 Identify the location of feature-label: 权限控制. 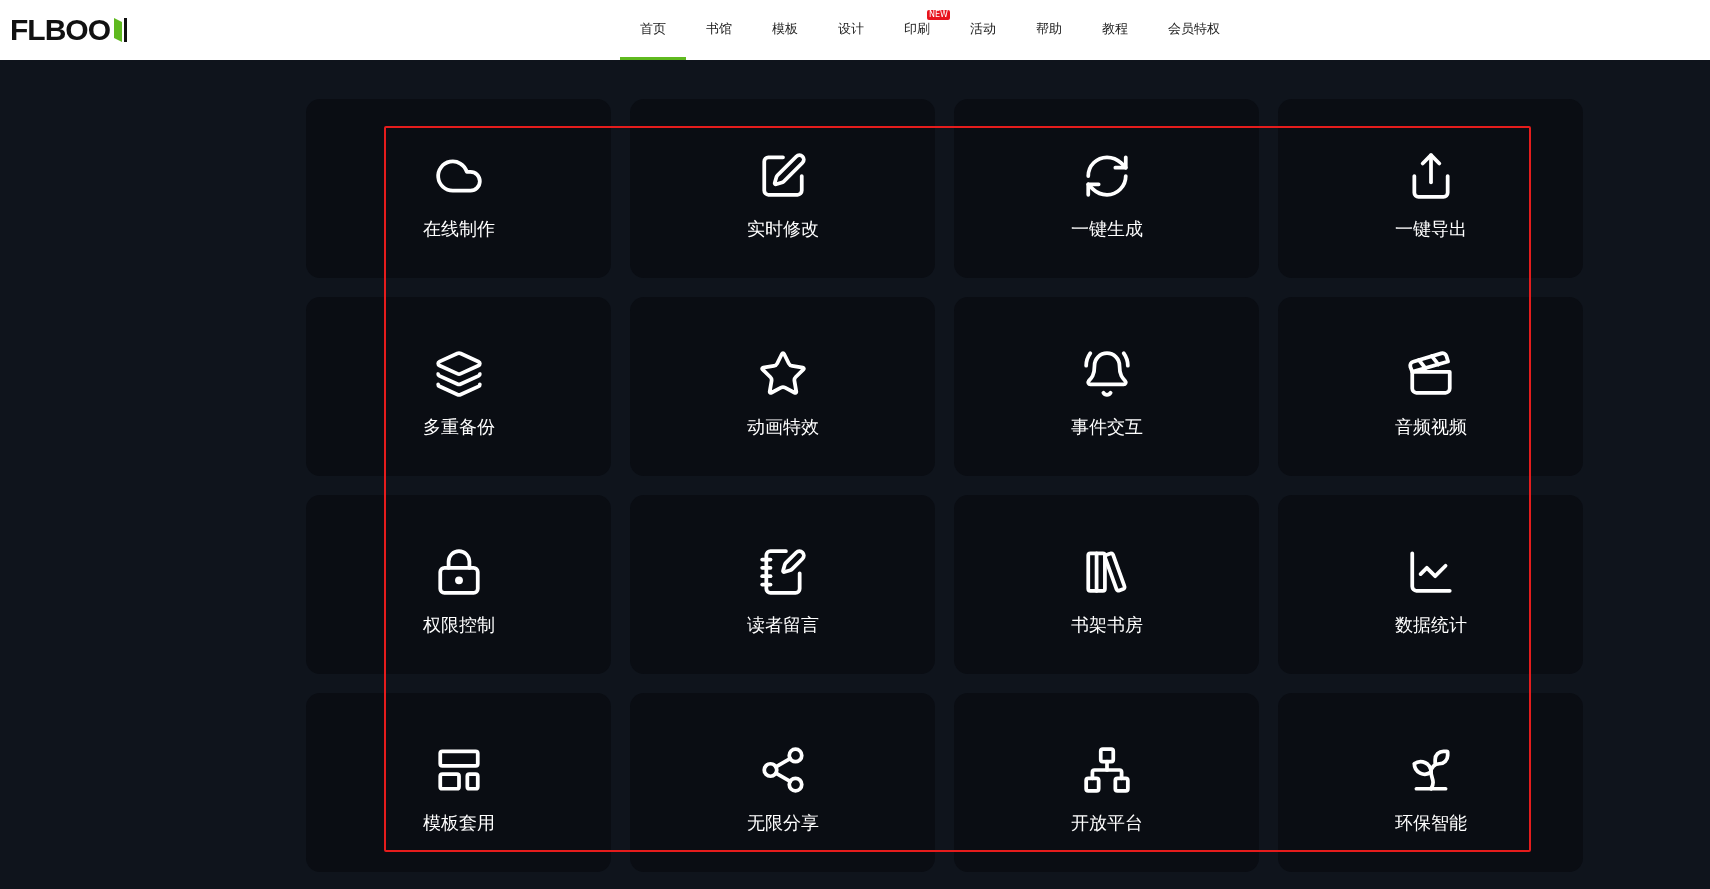
(458, 624).